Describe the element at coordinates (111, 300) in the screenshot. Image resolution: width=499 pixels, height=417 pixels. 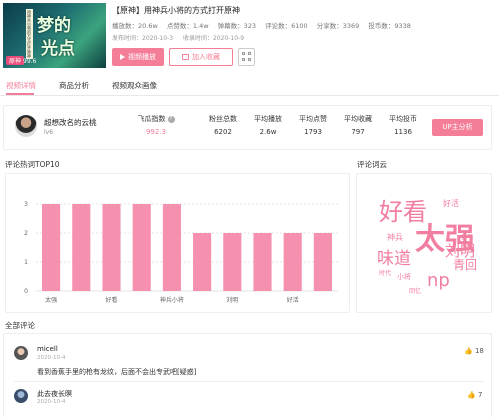
I see `x-tick-label: 好看` at that location.